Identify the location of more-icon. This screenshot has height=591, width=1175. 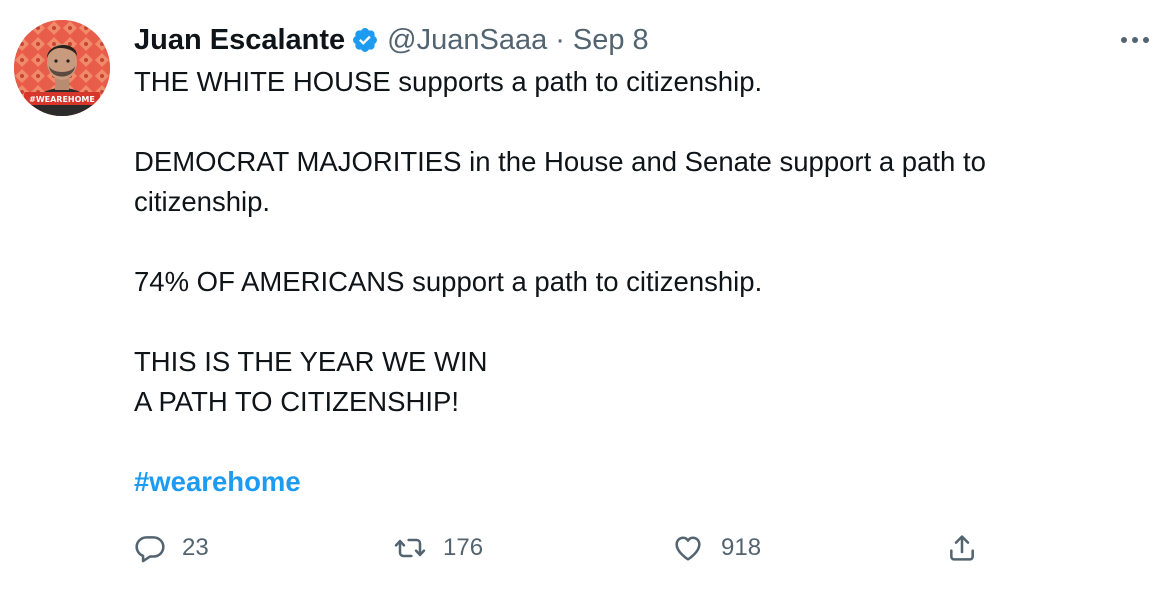
(1135, 40).